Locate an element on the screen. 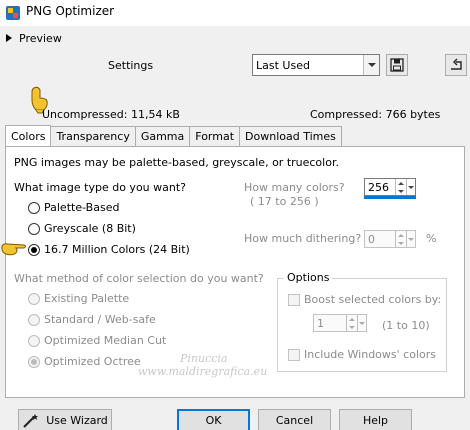 The width and height of the screenshot is (470, 430). settings-label: Settings is located at coordinates (131, 65).